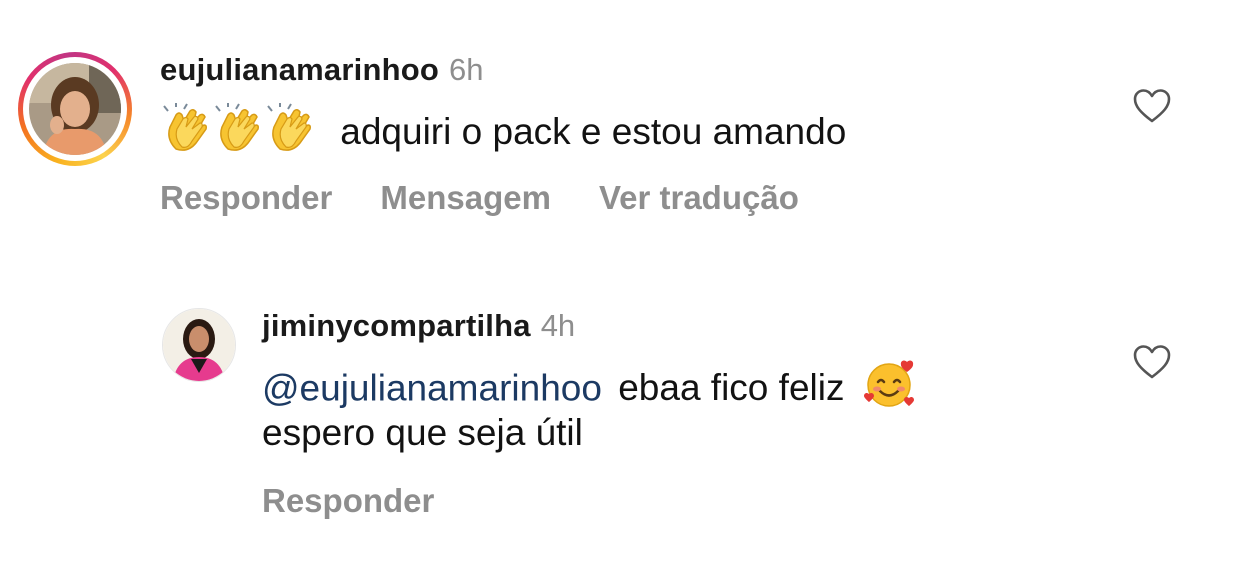 This screenshot has height=567, width=1242. I want to click on comment-message: ebaa fico feliz, so click(731, 388).